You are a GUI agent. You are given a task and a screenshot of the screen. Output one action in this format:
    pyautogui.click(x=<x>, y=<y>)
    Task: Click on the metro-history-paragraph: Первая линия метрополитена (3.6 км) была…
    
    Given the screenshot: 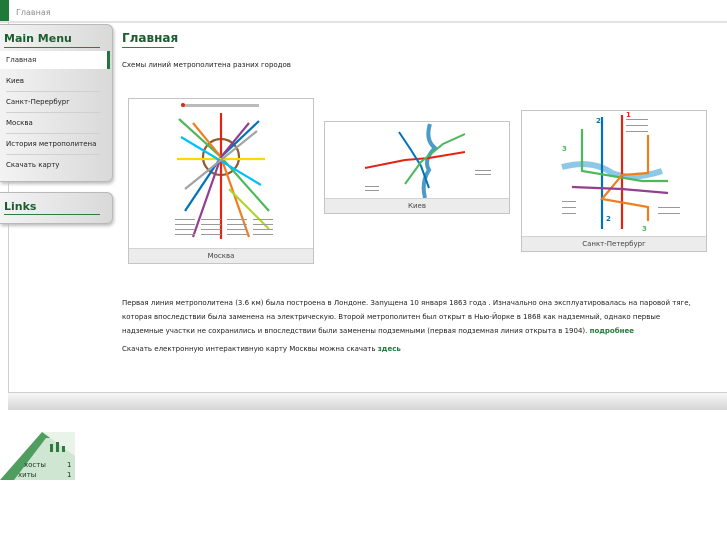 What is the action you would take?
    pyautogui.click(x=412, y=317)
    